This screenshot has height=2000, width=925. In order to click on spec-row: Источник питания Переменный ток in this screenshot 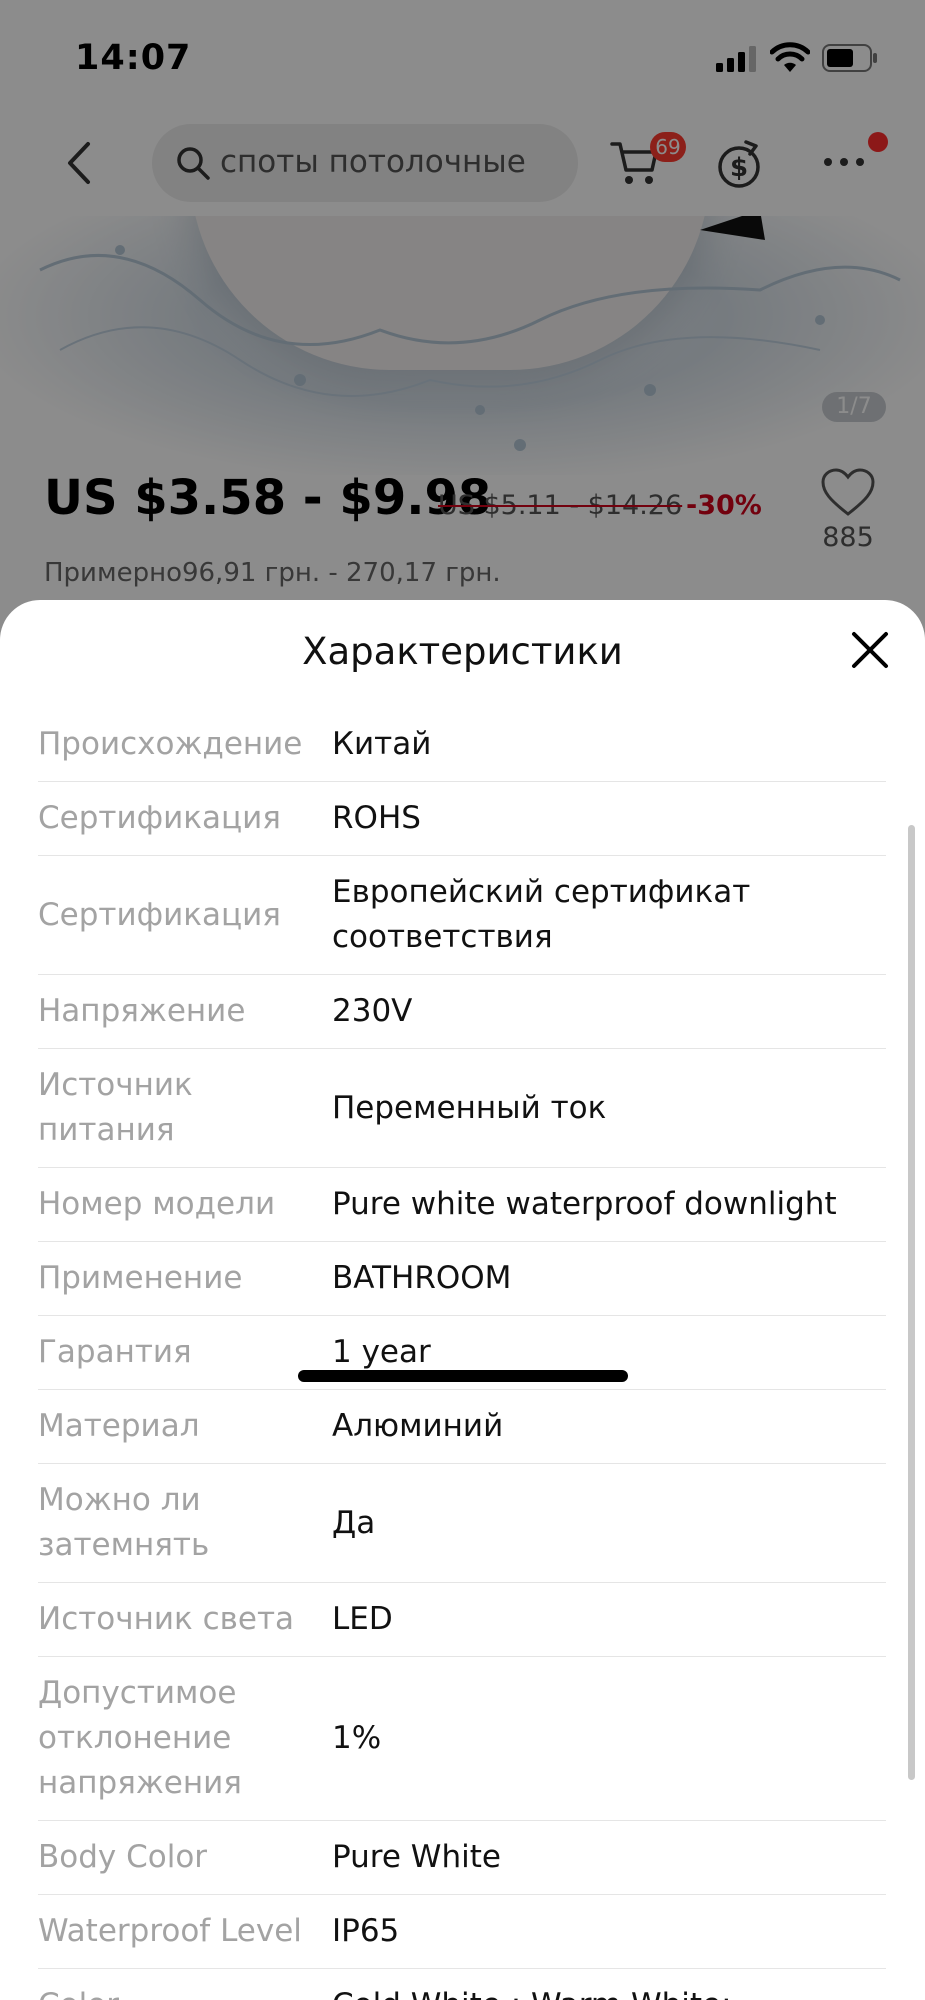, I will do `click(462, 1108)`.